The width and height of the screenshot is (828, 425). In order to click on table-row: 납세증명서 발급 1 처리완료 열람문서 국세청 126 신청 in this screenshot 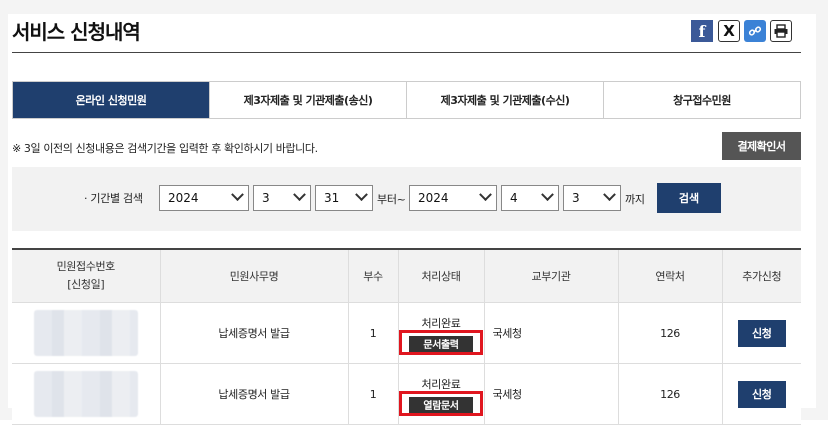, I will do `click(406, 394)`.